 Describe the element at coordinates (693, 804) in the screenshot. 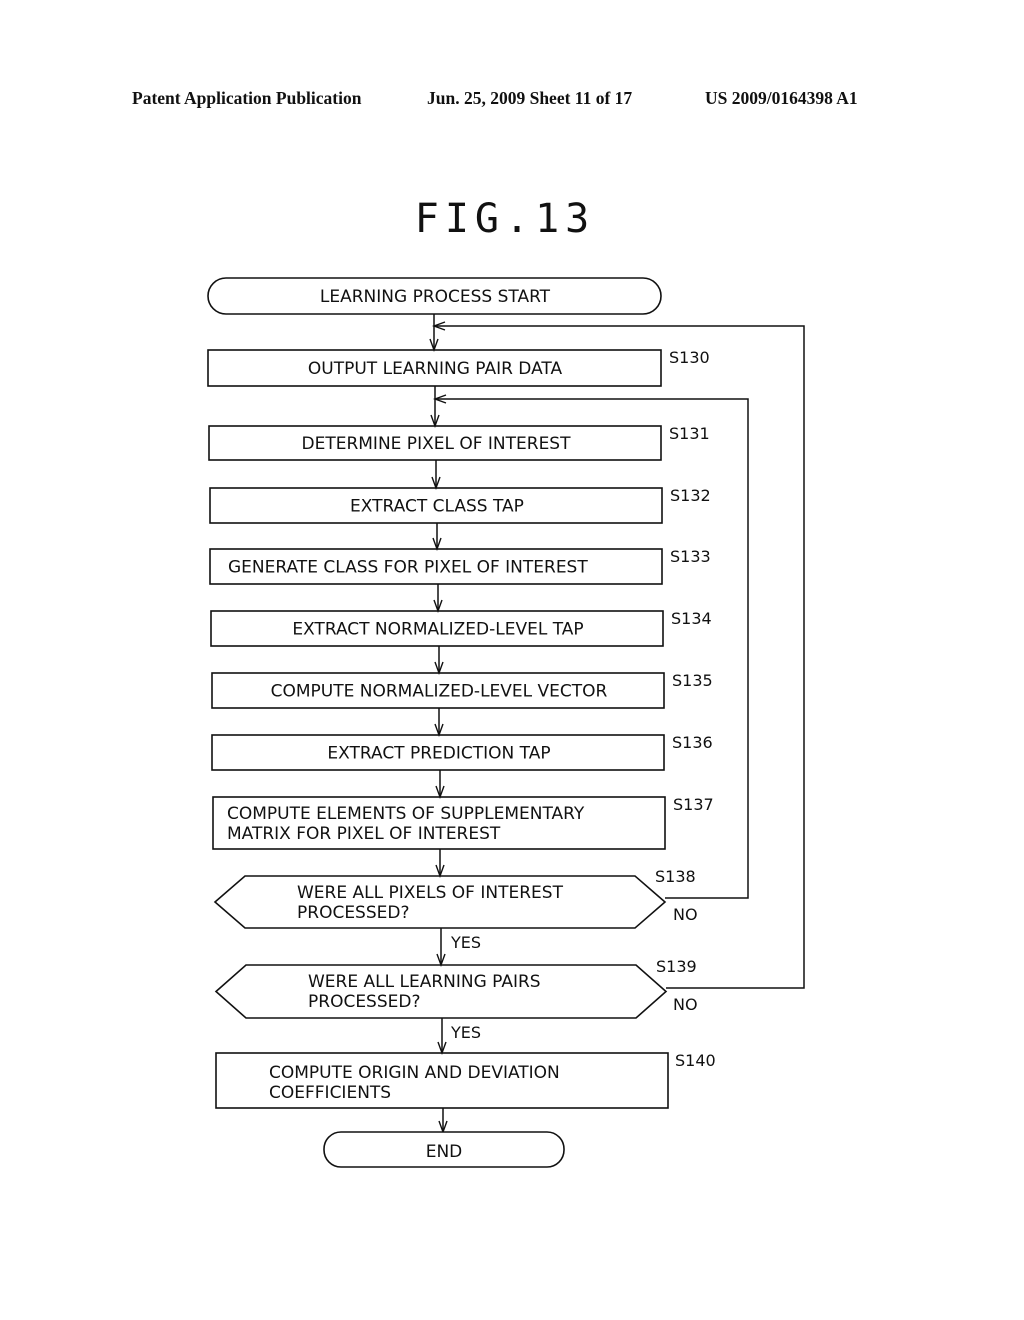

I see `step-id-label: S137` at that location.